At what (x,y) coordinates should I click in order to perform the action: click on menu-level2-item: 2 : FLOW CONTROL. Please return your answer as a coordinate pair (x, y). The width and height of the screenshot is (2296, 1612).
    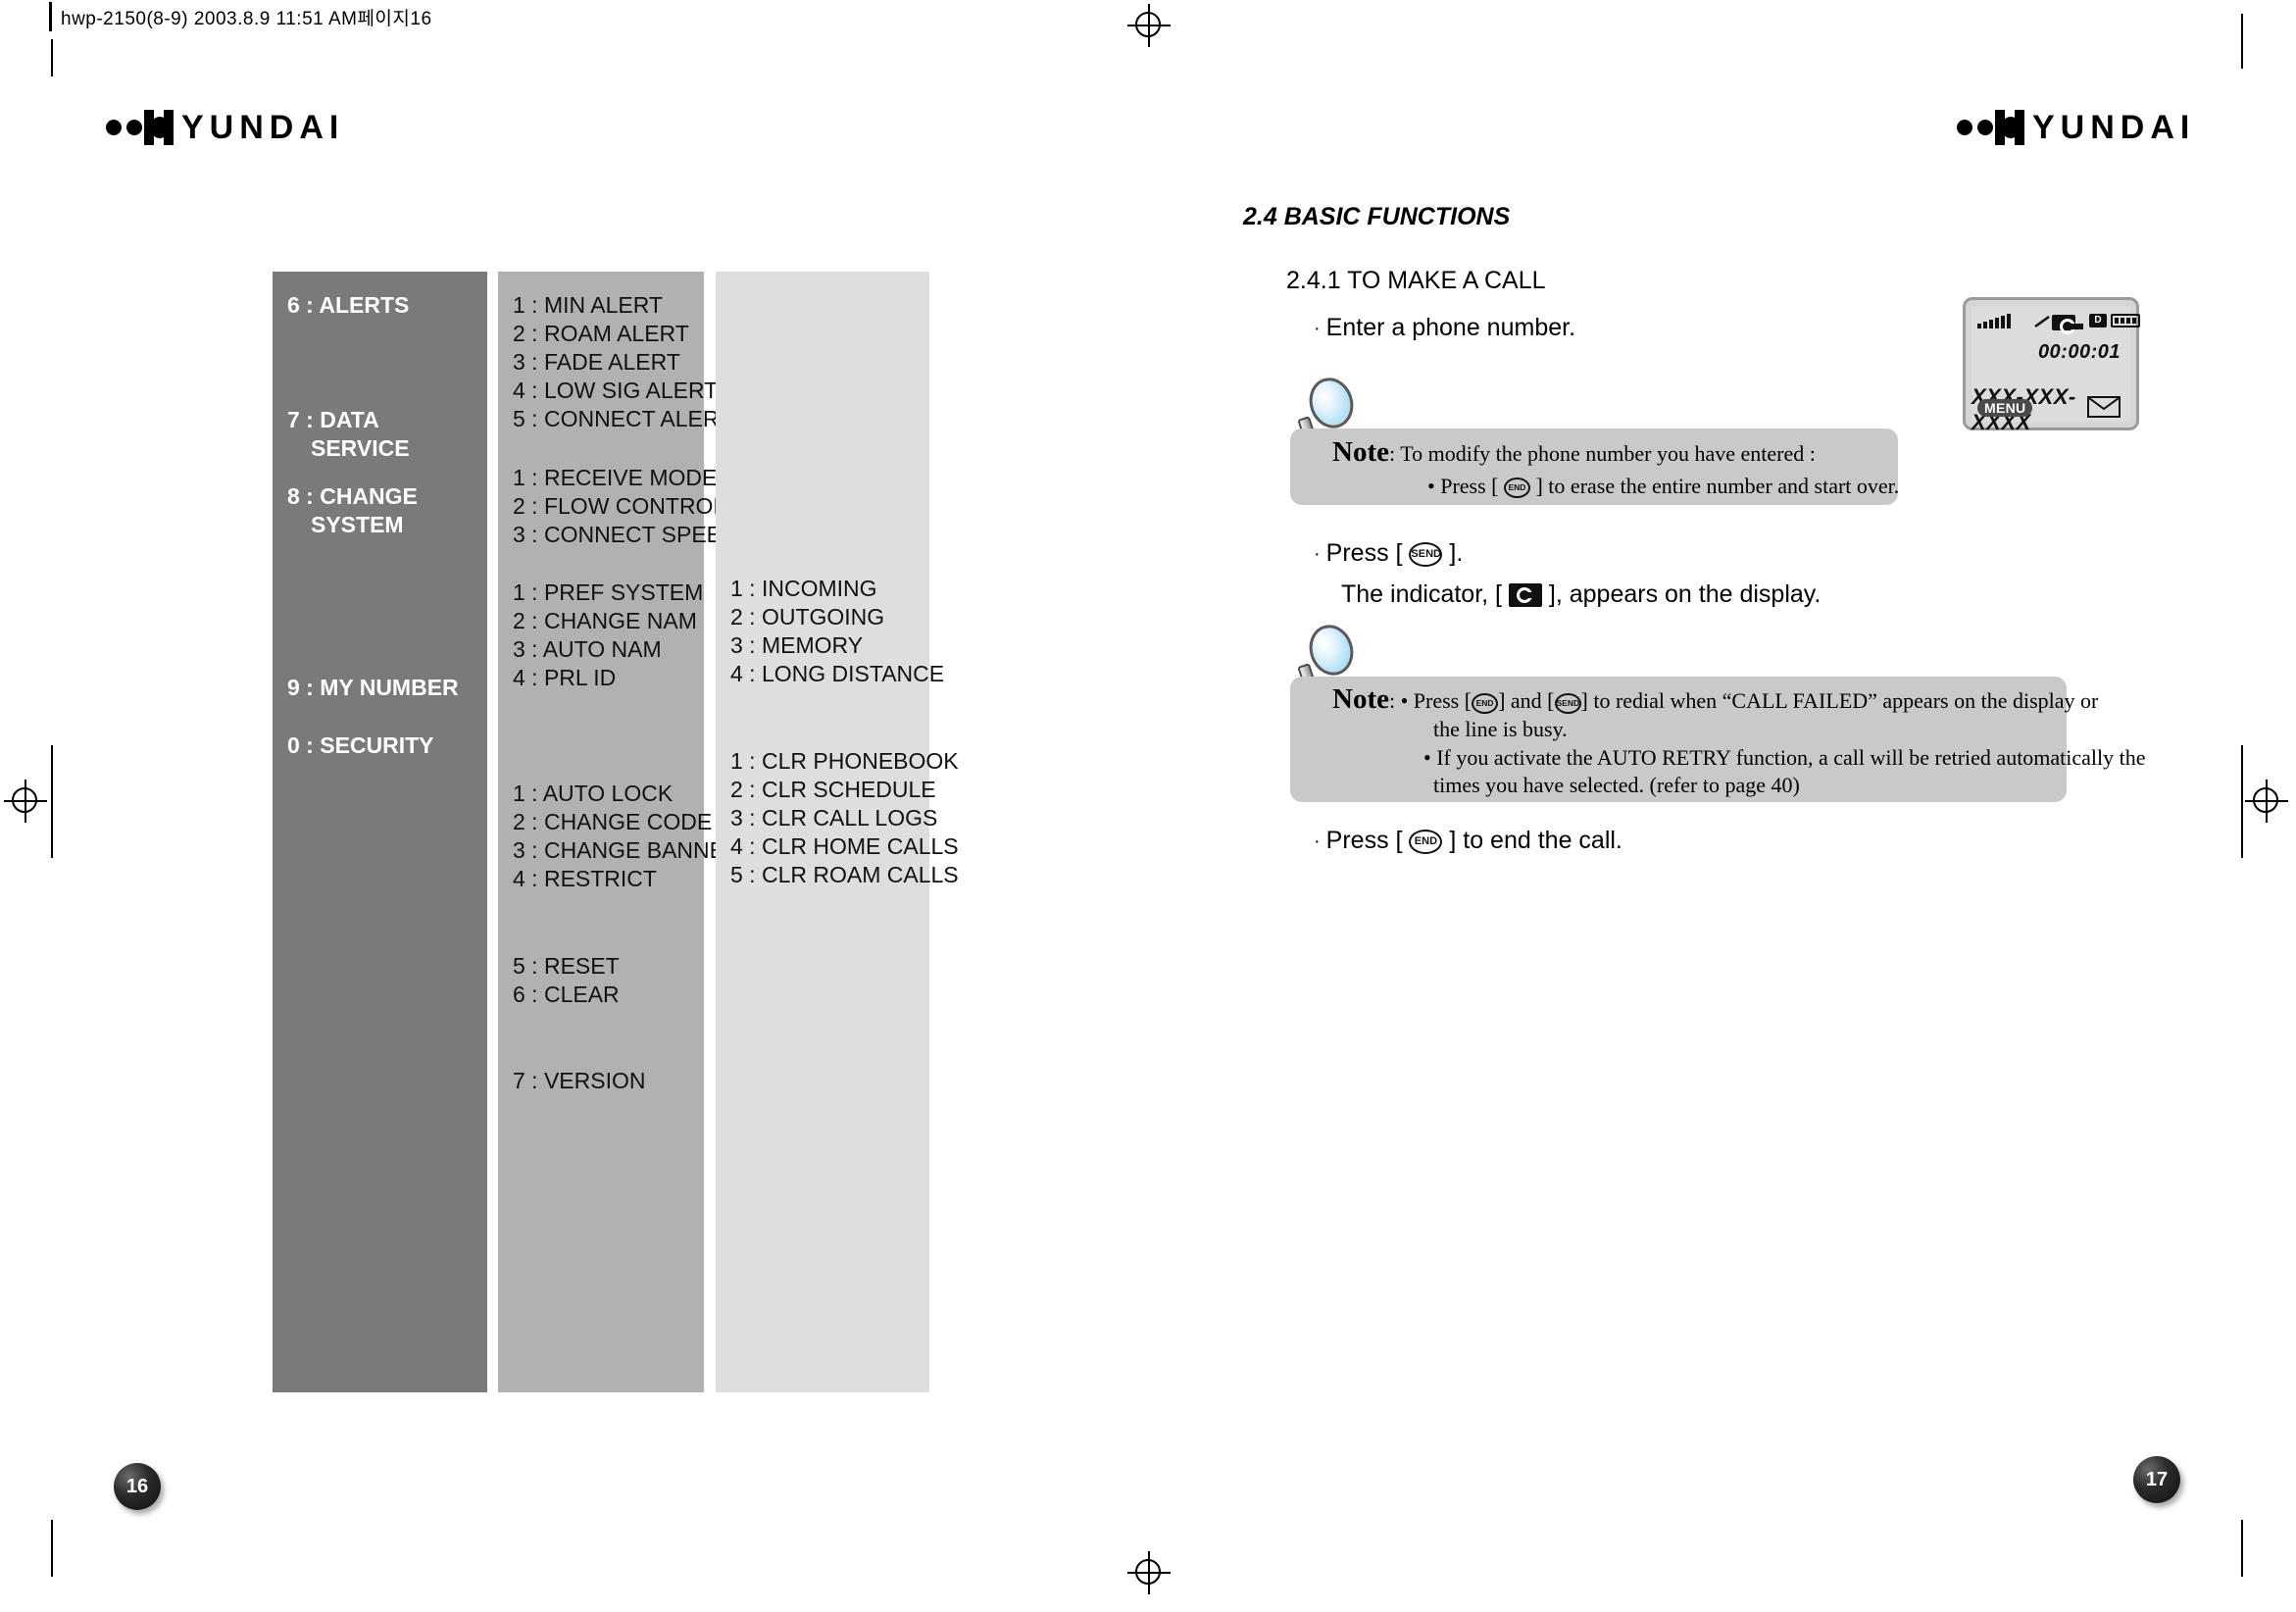
    Looking at the image, I should click on (619, 506).